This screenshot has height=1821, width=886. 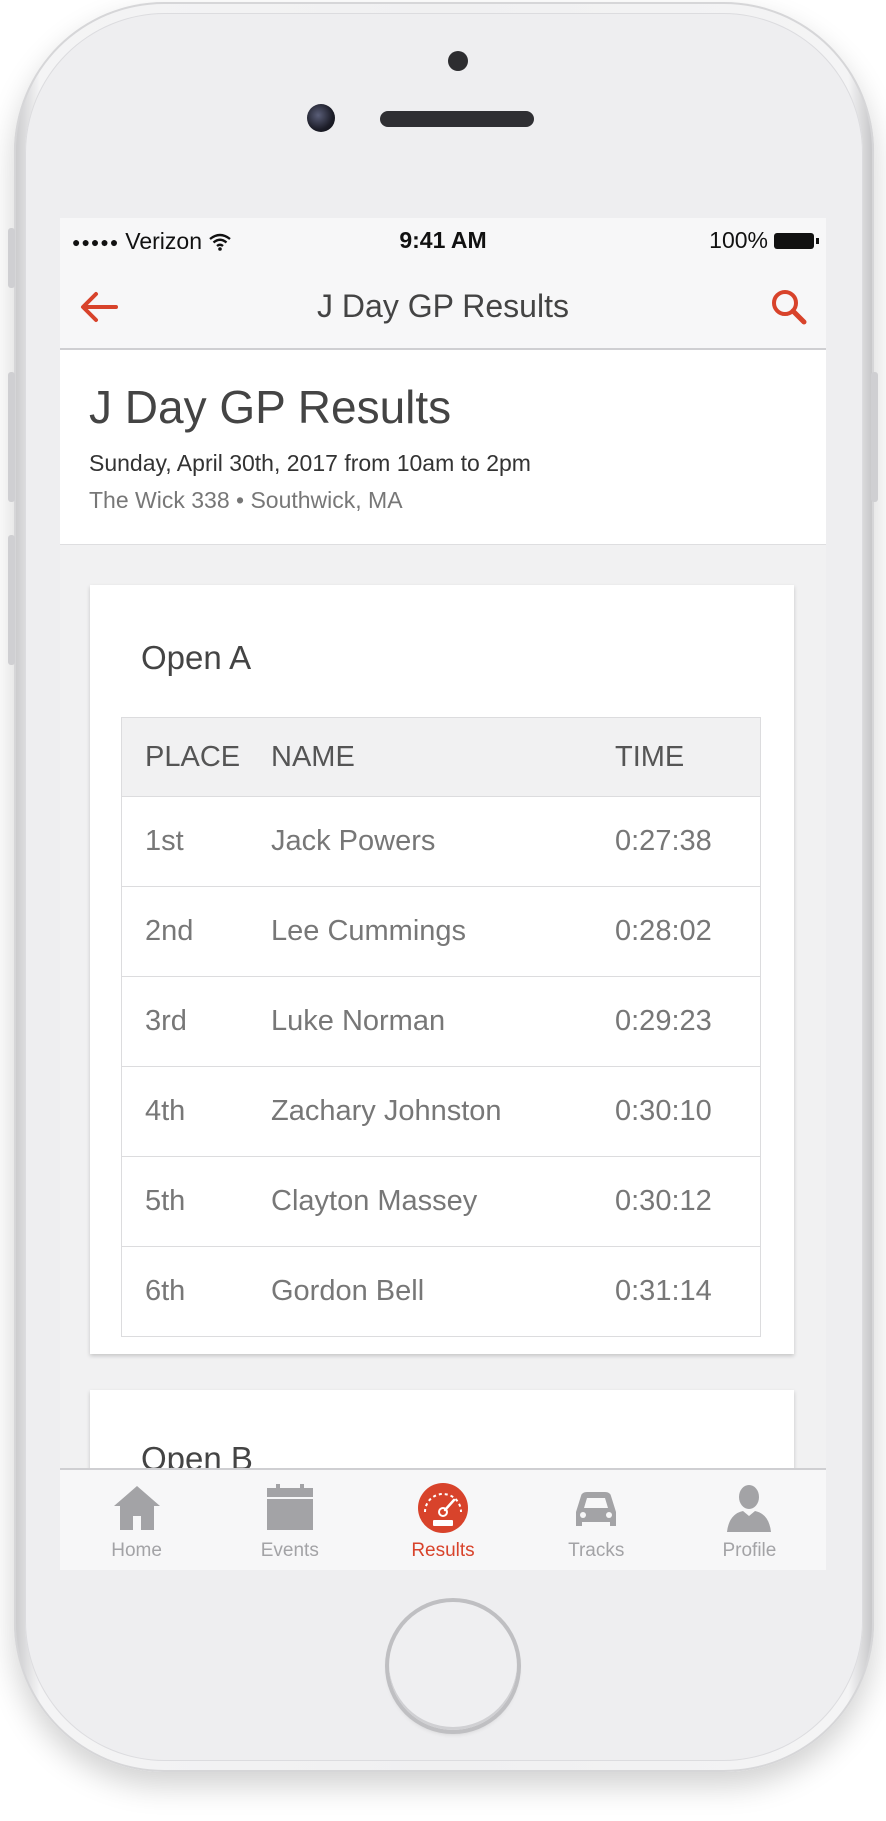 I want to click on table-row: 2nd Lee Cummings 0:28:02, so click(x=441, y=931).